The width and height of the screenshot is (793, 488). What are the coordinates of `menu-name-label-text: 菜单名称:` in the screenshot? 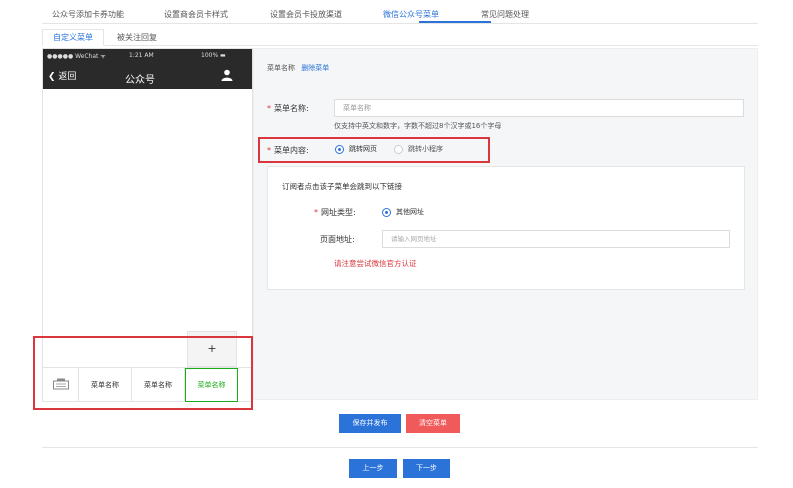 It's located at (291, 108).